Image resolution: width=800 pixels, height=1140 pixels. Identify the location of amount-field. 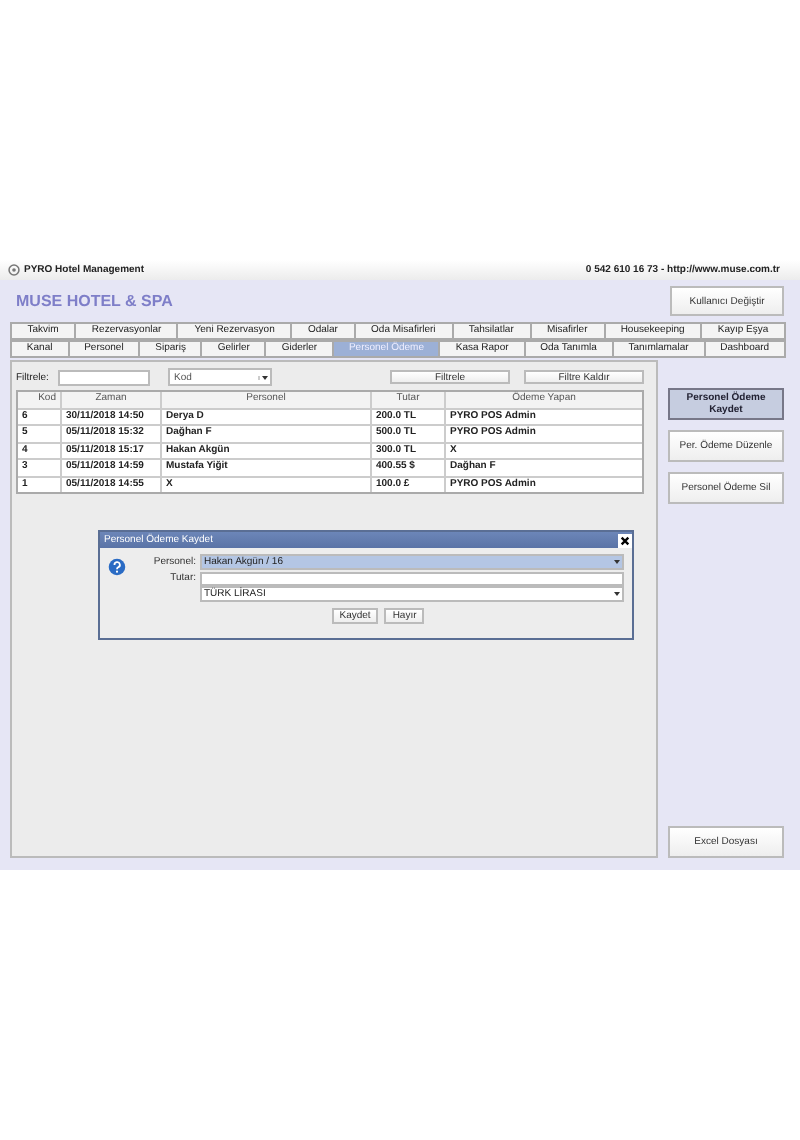
(412, 578).